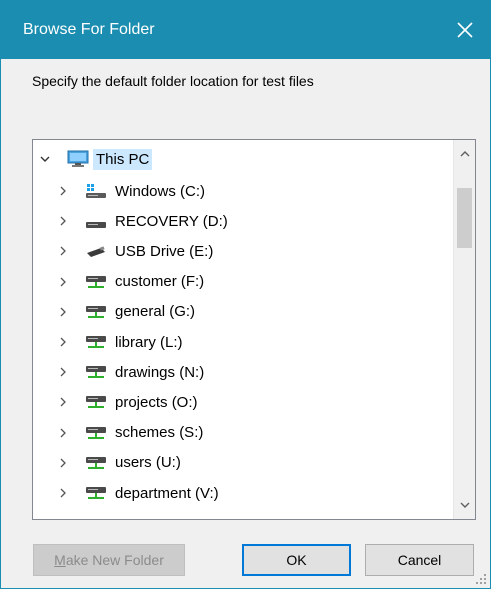 The width and height of the screenshot is (491, 589). I want to click on tree-item-drive: projects (O:), so click(126, 402).